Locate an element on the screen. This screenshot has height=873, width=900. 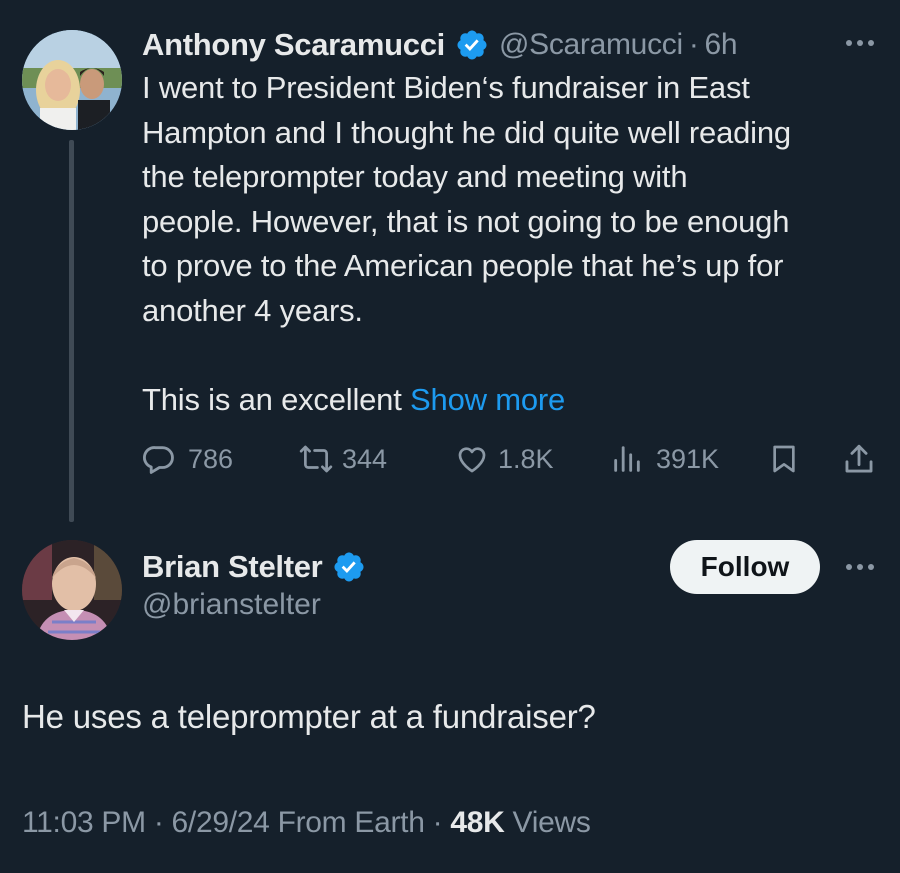
reply-tweet-header: Brian Stelter is located at coordinates (254, 567).